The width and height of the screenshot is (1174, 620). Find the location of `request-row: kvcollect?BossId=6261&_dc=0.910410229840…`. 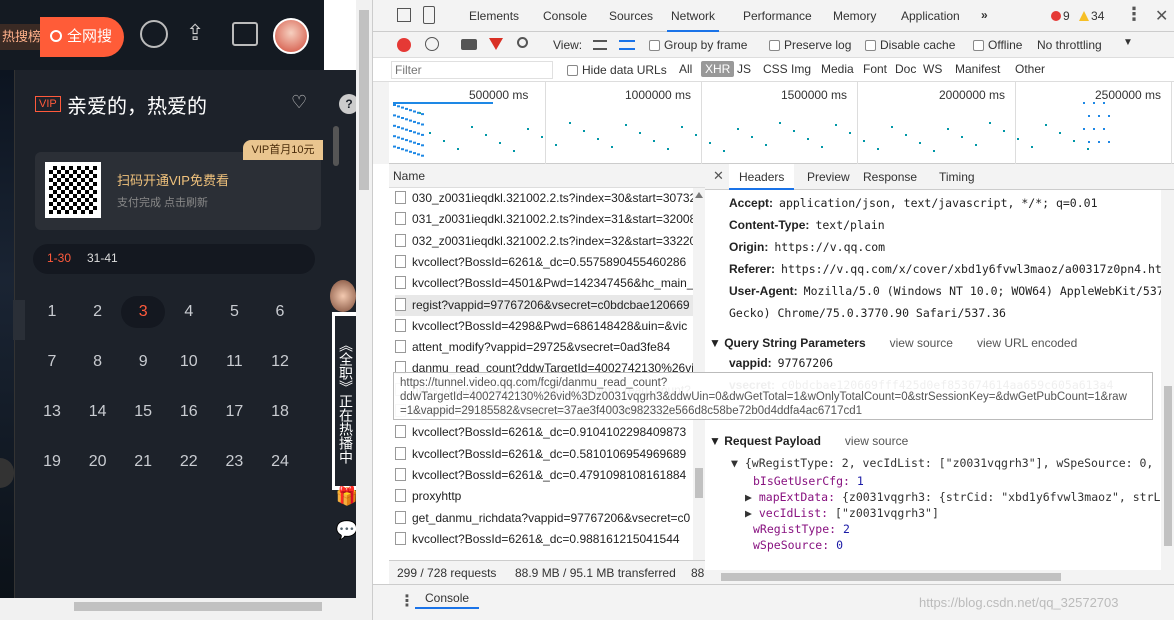

request-row: kvcollect?BossId=6261&_dc=0.910410229840… is located at coordinates (545, 432).